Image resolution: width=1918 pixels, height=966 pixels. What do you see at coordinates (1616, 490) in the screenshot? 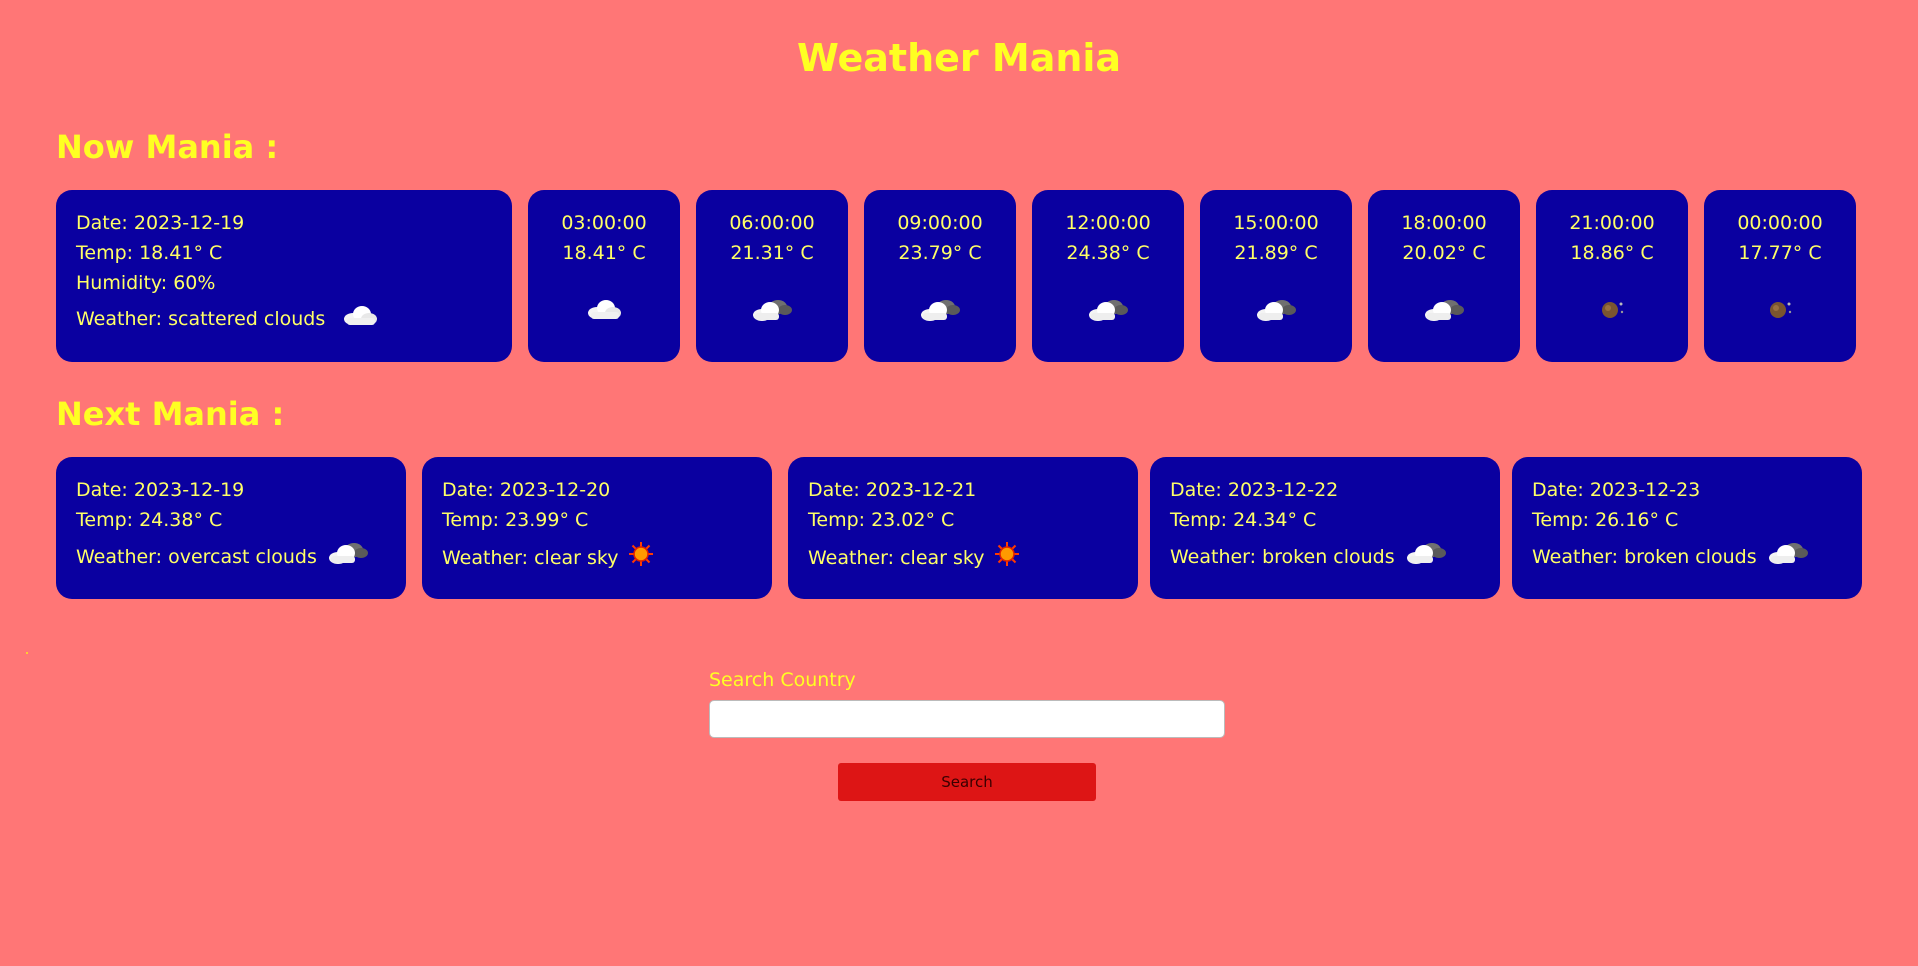
I see `daily-date: Date: 2023-12-23` at bounding box center [1616, 490].